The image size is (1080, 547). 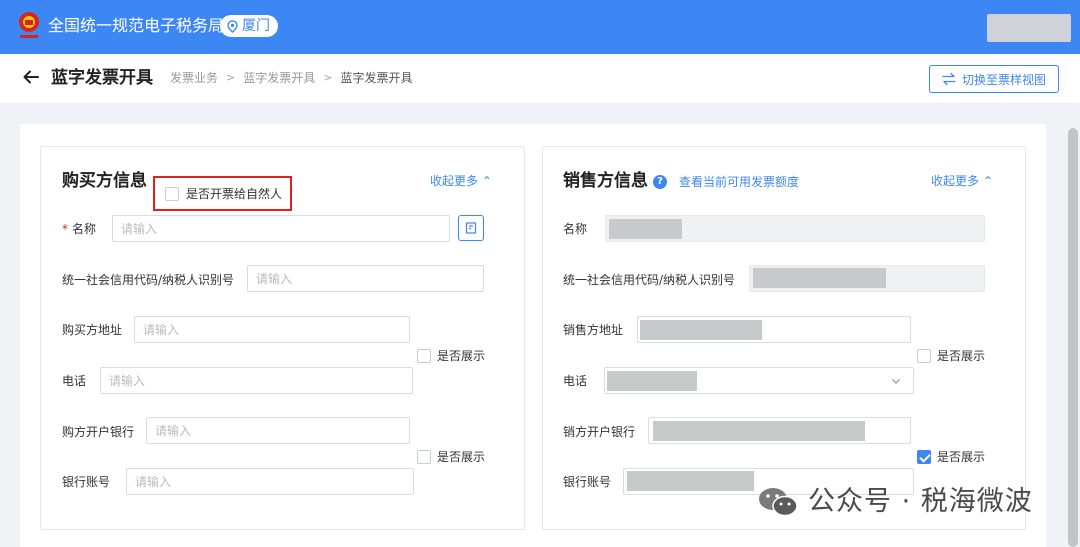 What do you see at coordinates (424, 457) in the screenshot?
I see `buyer-show-bank-checkbox` at bounding box center [424, 457].